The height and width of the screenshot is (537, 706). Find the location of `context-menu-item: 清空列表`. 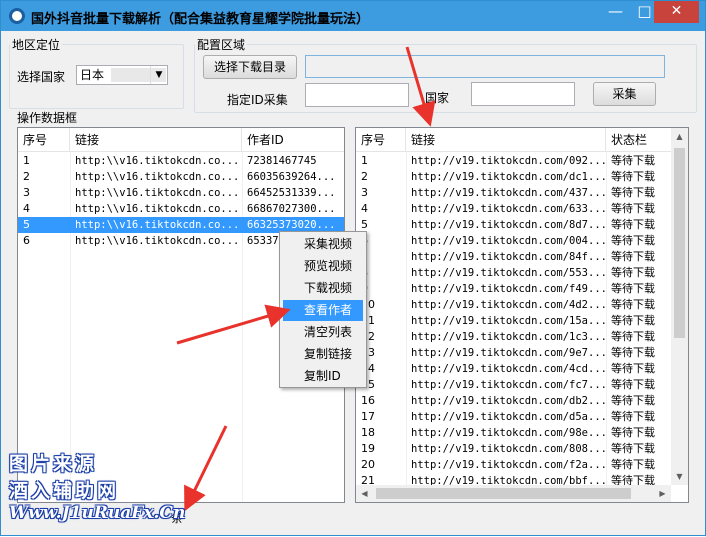

context-menu-item: 清空列表 is located at coordinates (323, 332).